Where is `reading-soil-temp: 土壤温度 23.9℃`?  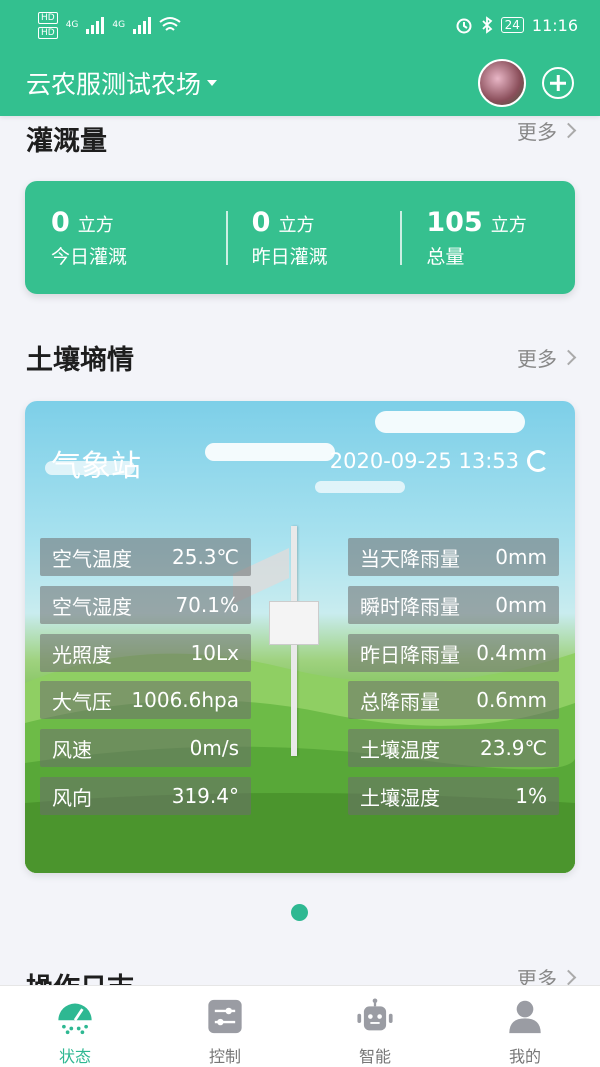 reading-soil-temp: 土壤温度 23.9℃ is located at coordinates (453, 748).